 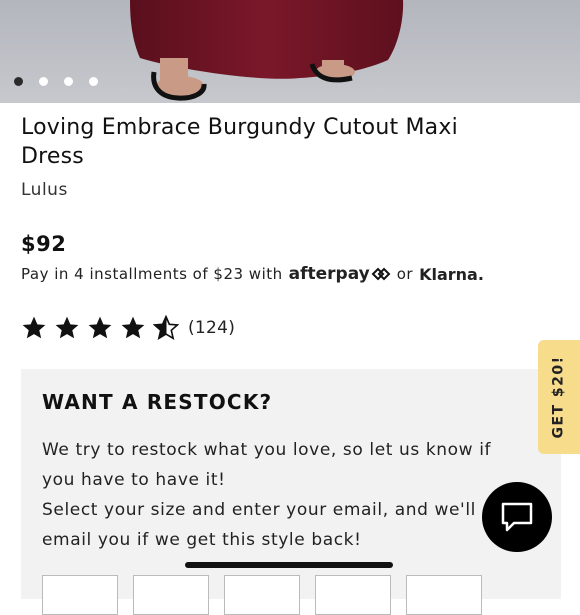 What do you see at coordinates (289, 565) in the screenshot?
I see `home-indicator` at bounding box center [289, 565].